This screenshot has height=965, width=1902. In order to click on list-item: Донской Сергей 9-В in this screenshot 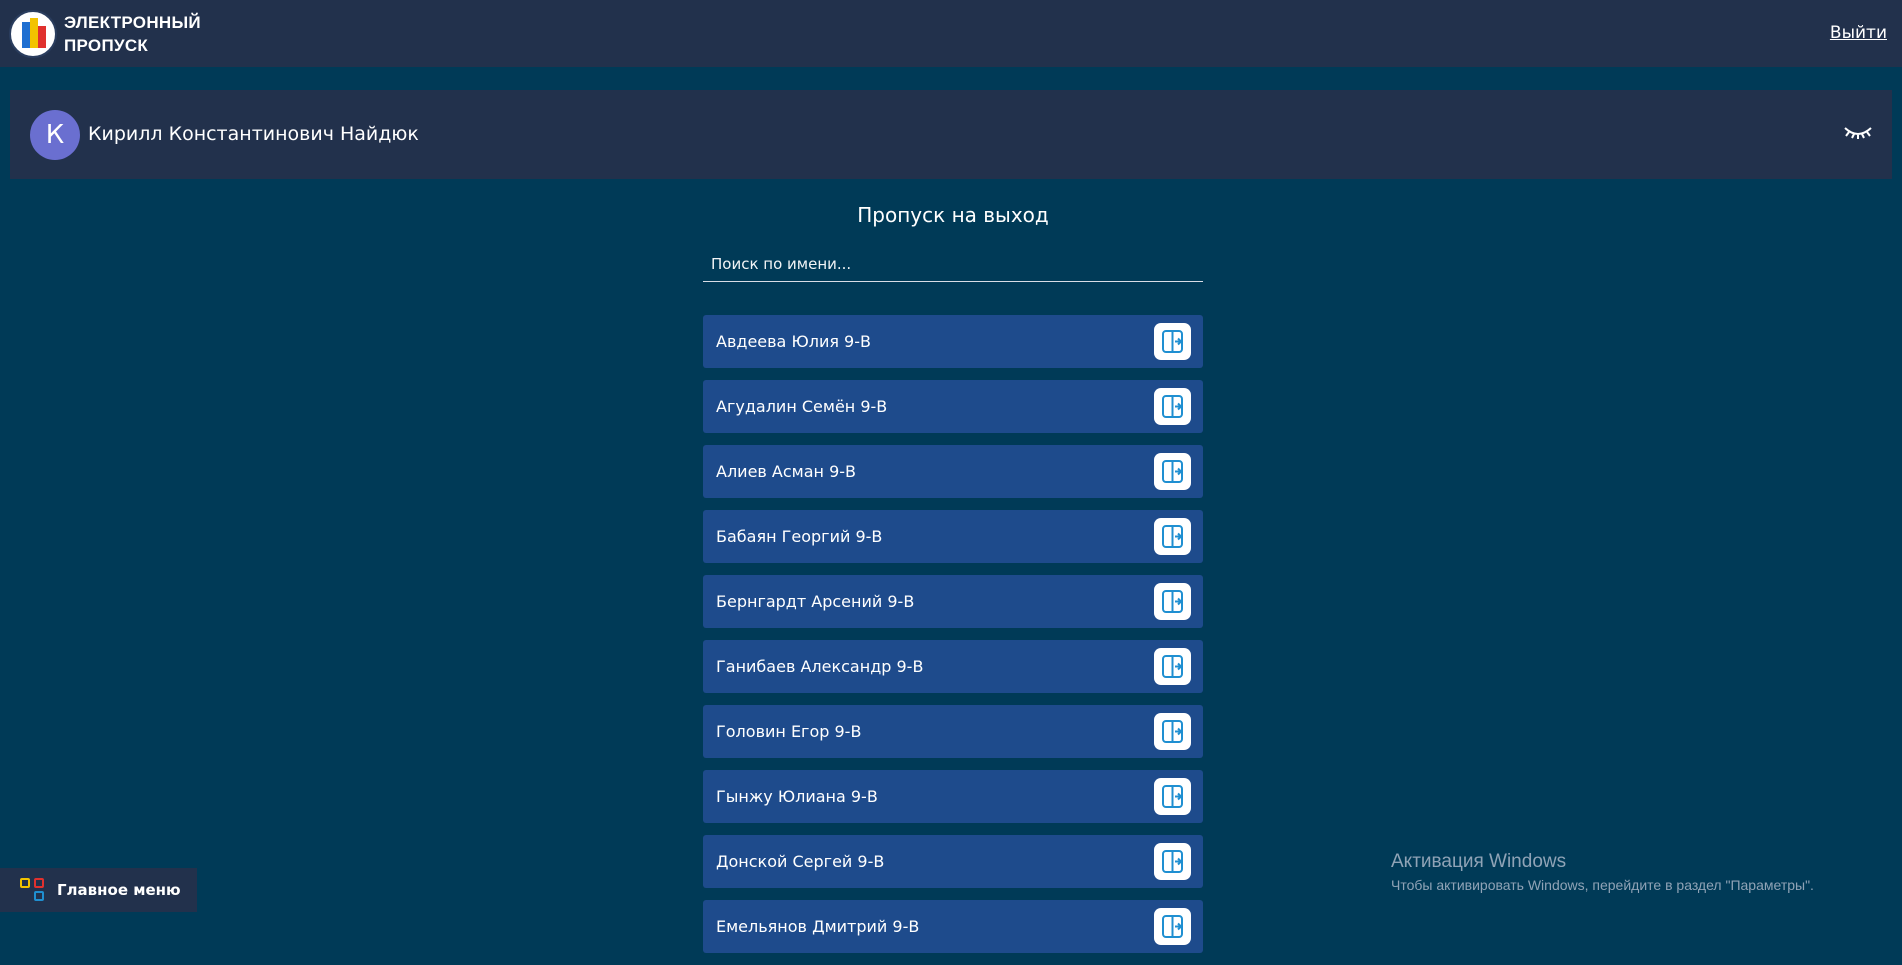, I will do `click(953, 861)`.